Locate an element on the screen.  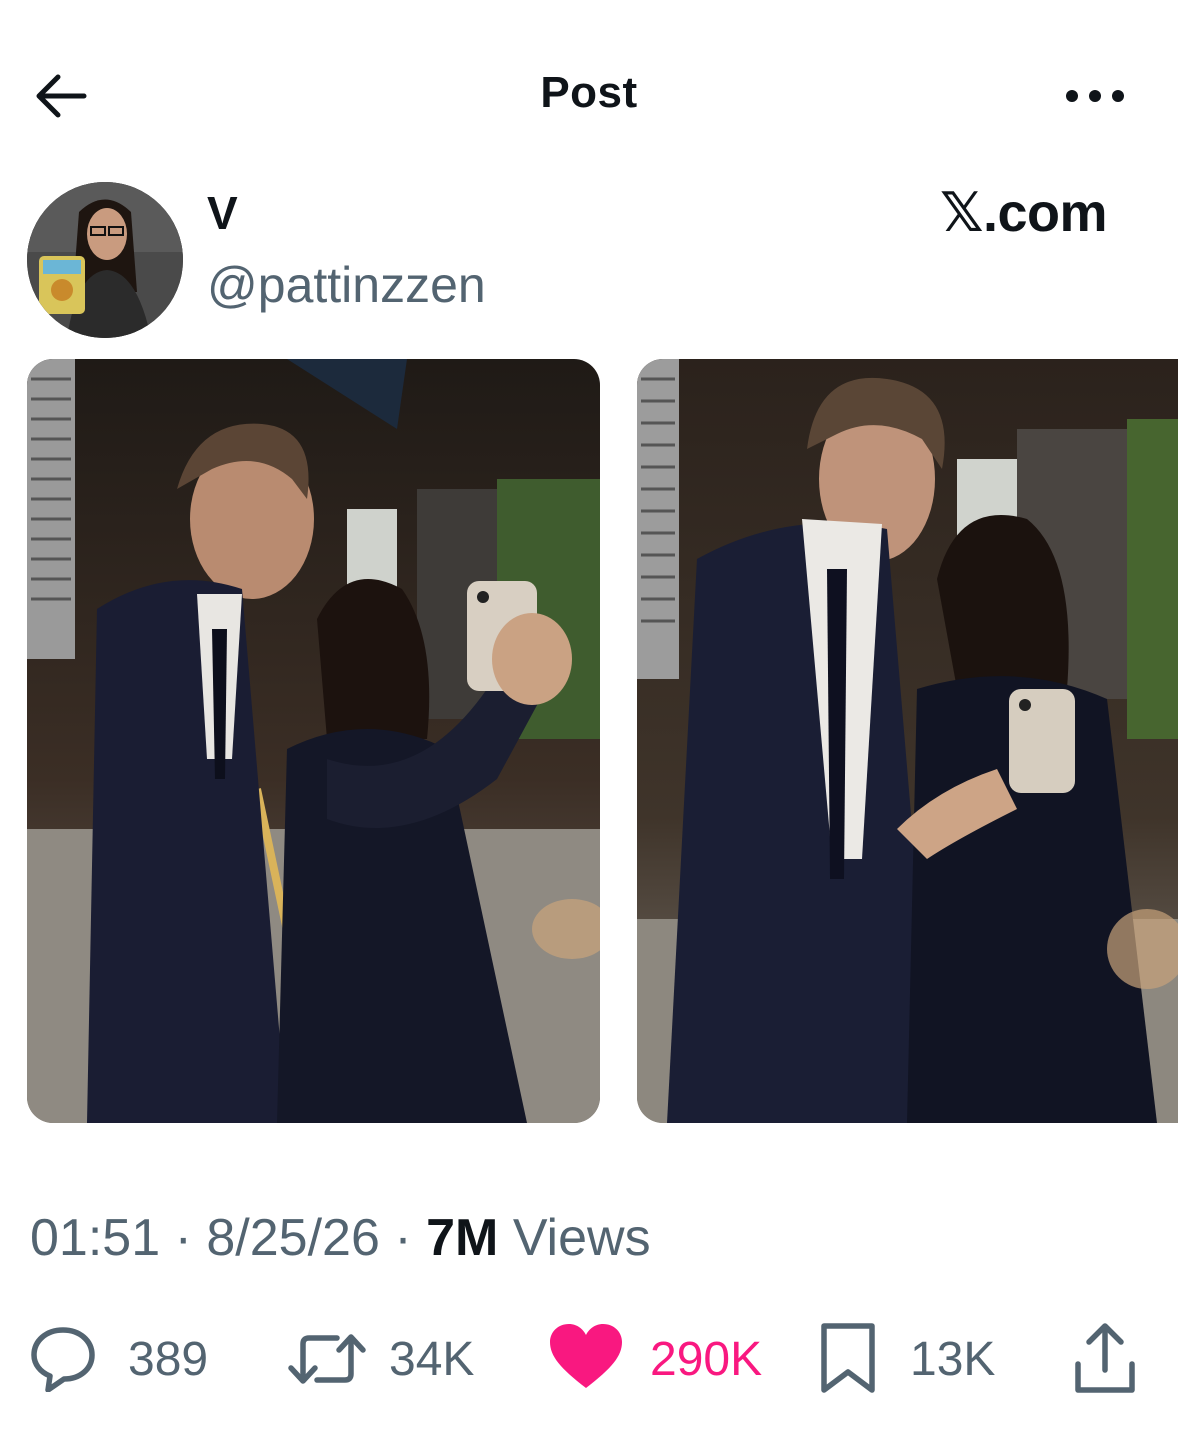
more-options-button is located at coordinates (1095, 96).